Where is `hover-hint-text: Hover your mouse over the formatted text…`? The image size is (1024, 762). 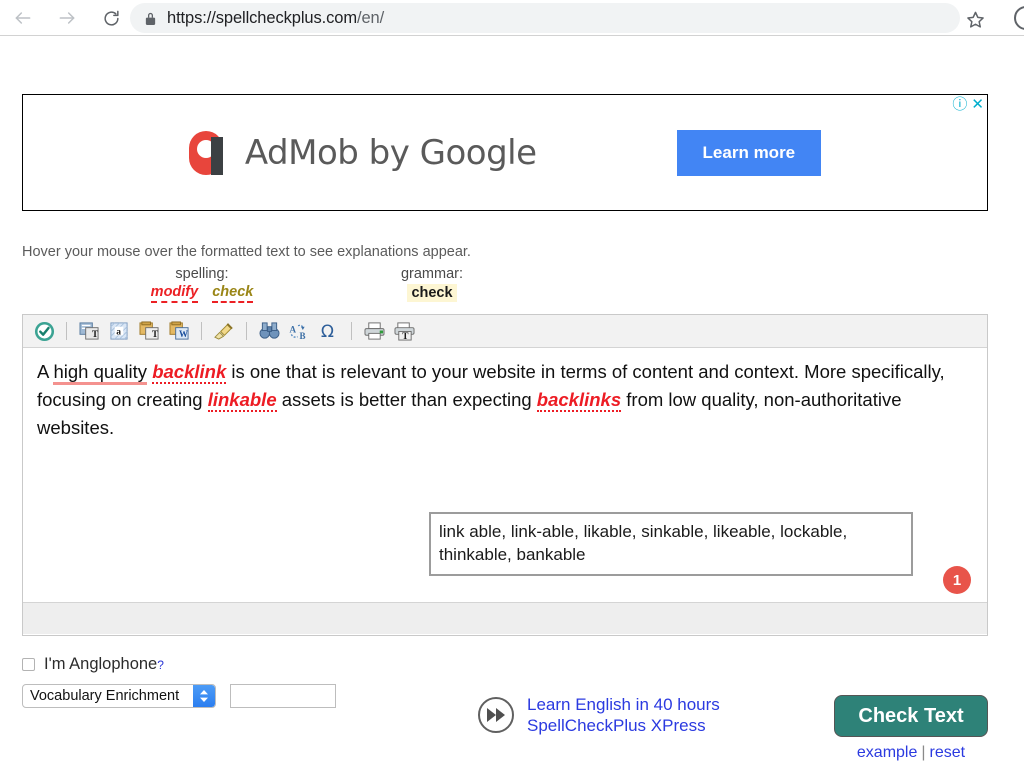 hover-hint-text: Hover your mouse over the formatted text… is located at coordinates (246, 252).